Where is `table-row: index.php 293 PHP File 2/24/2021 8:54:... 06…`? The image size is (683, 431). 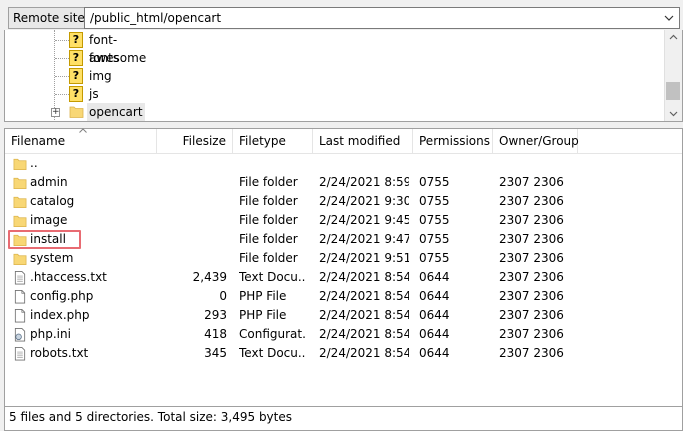 table-row: index.php 293 PHP File 2/24/2021 8:54:... 06… is located at coordinates (343, 315).